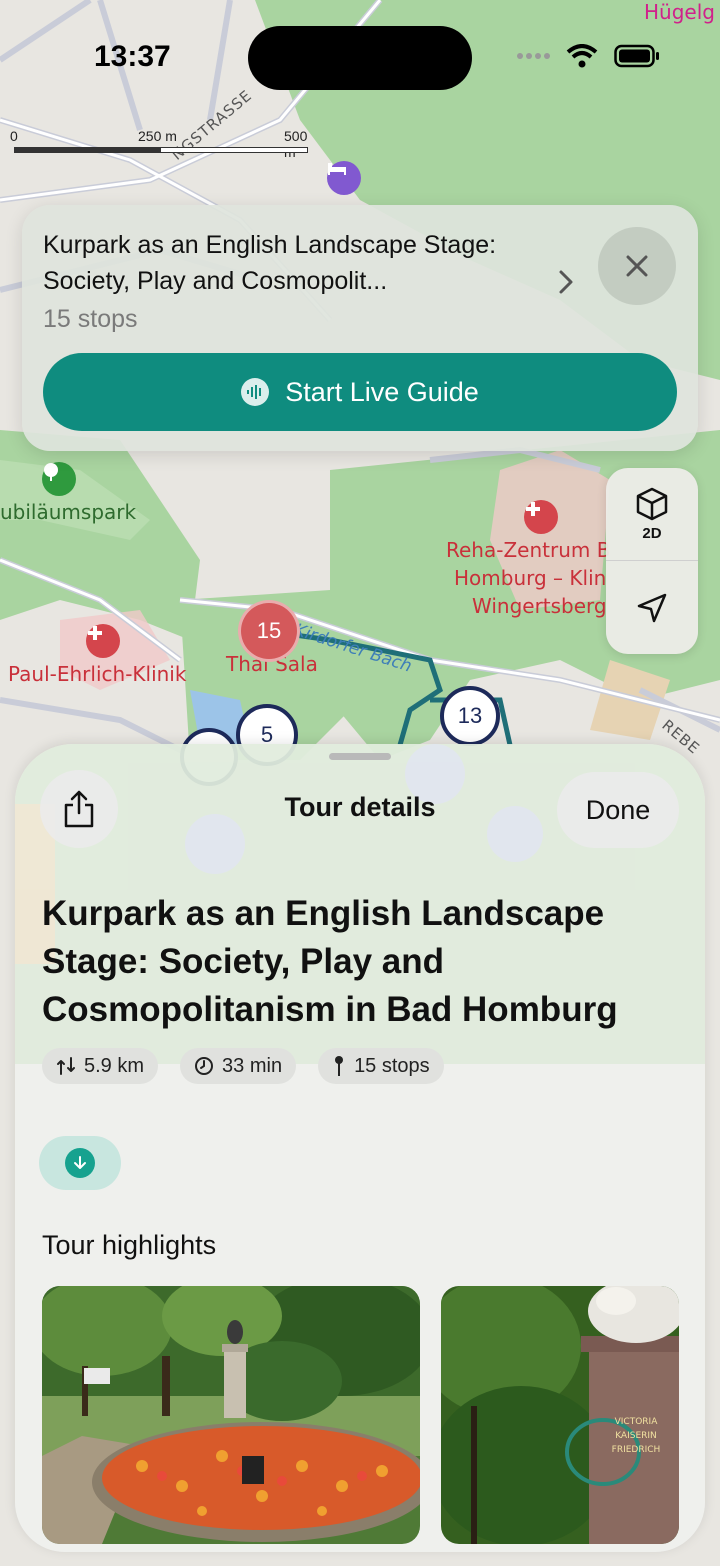 This screenshot has height=1566, width=720. I want to click on download-icon, so click(80, 1163).